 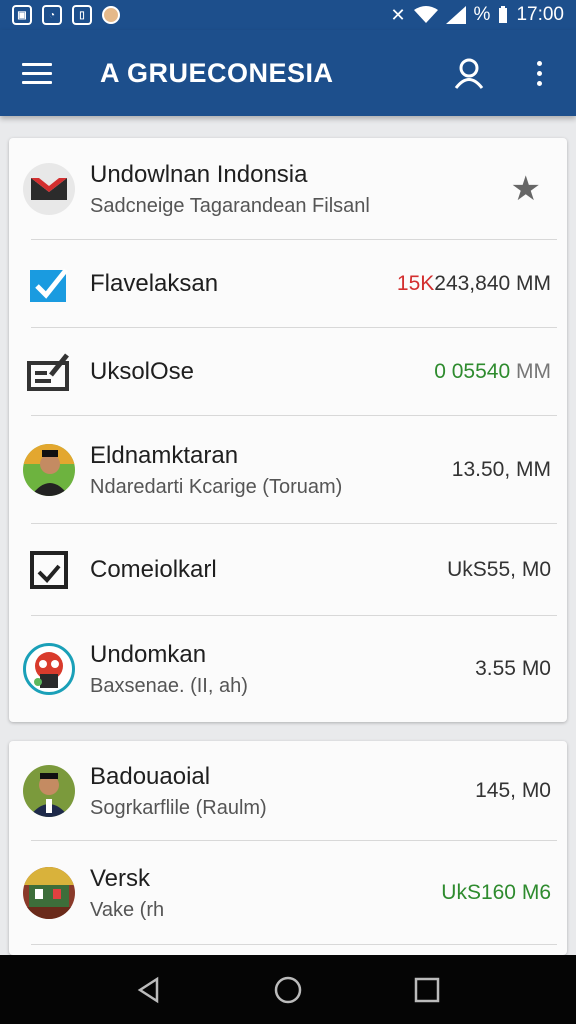 I want to click on mute-icon: ✕, so click(x=398, y=15).